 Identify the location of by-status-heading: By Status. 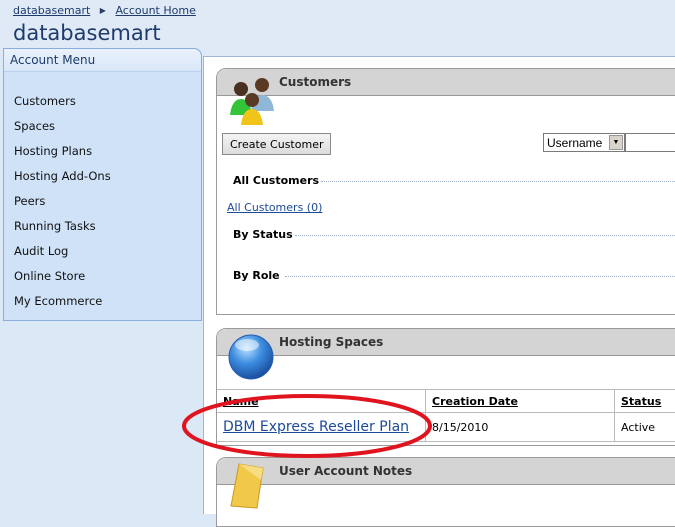
(263, 234).